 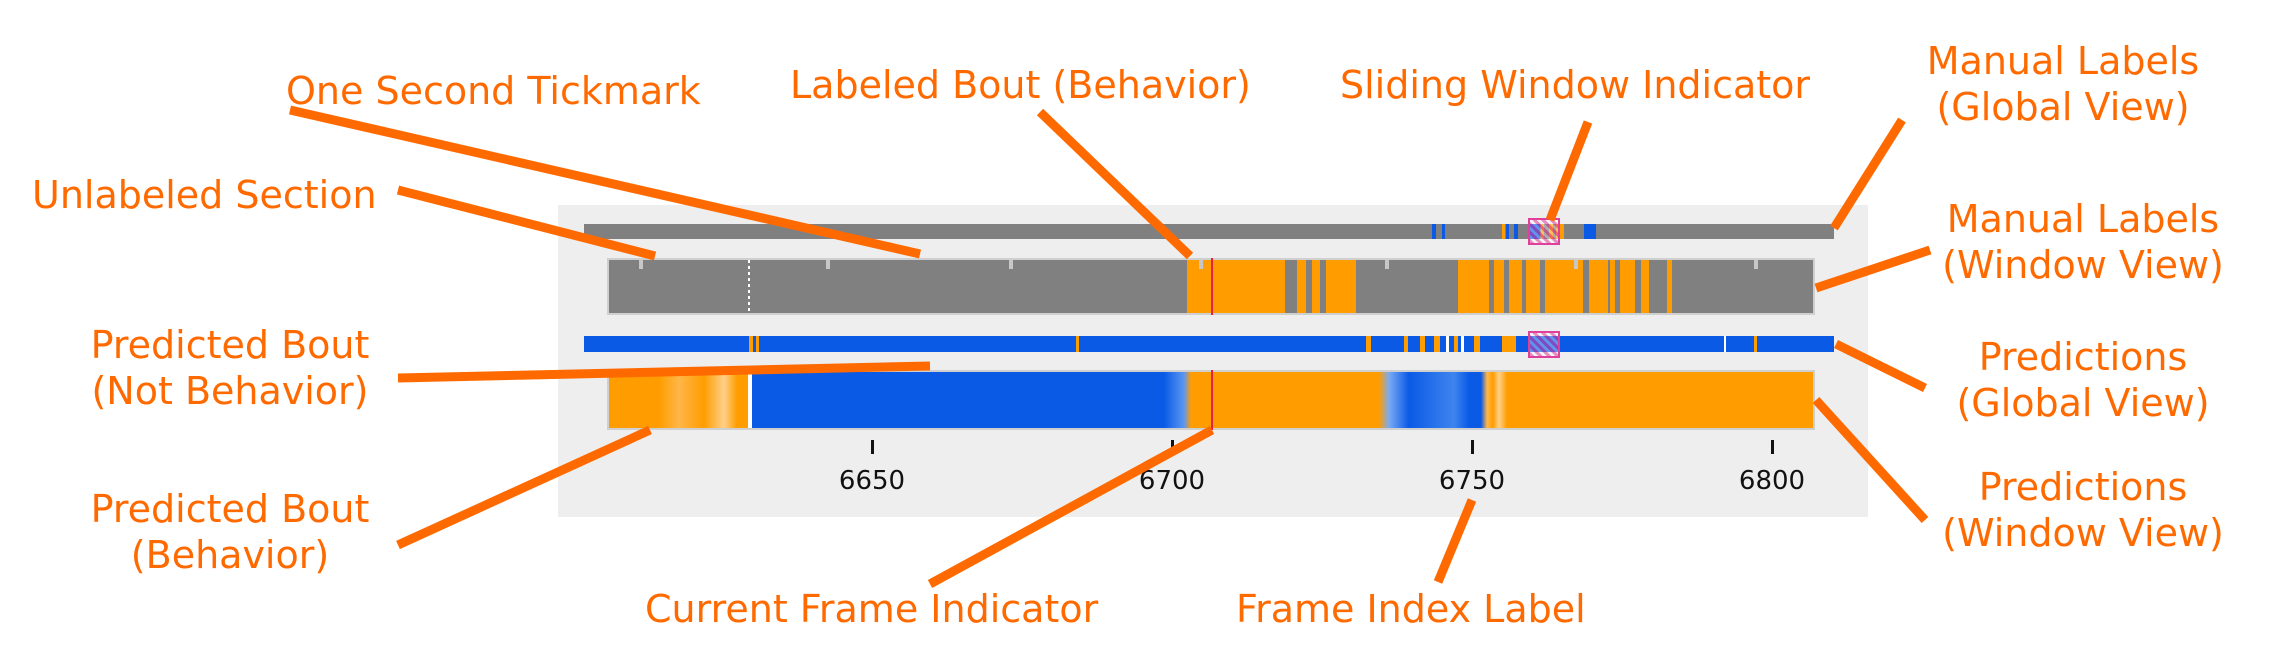 I want to click on callout-pred-global: Predictions (Global View), so click(x=2083, y=380).